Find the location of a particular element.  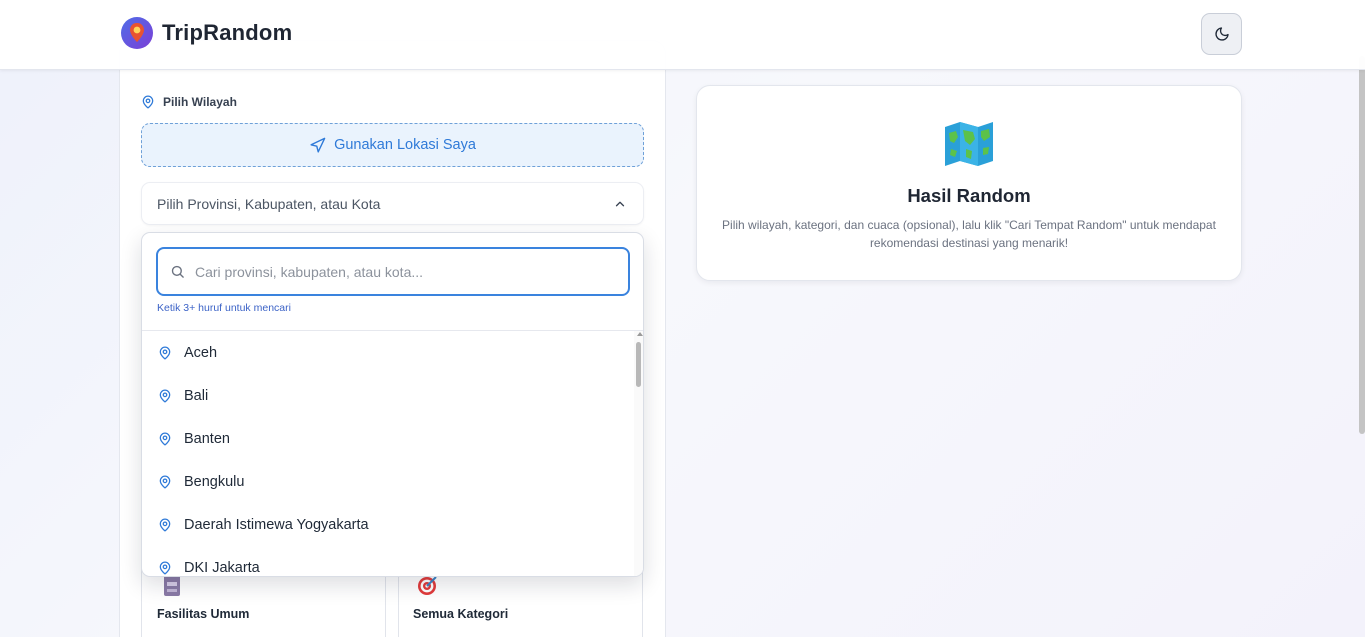

theme-toggle-button is located at coordinates (1221, 34).